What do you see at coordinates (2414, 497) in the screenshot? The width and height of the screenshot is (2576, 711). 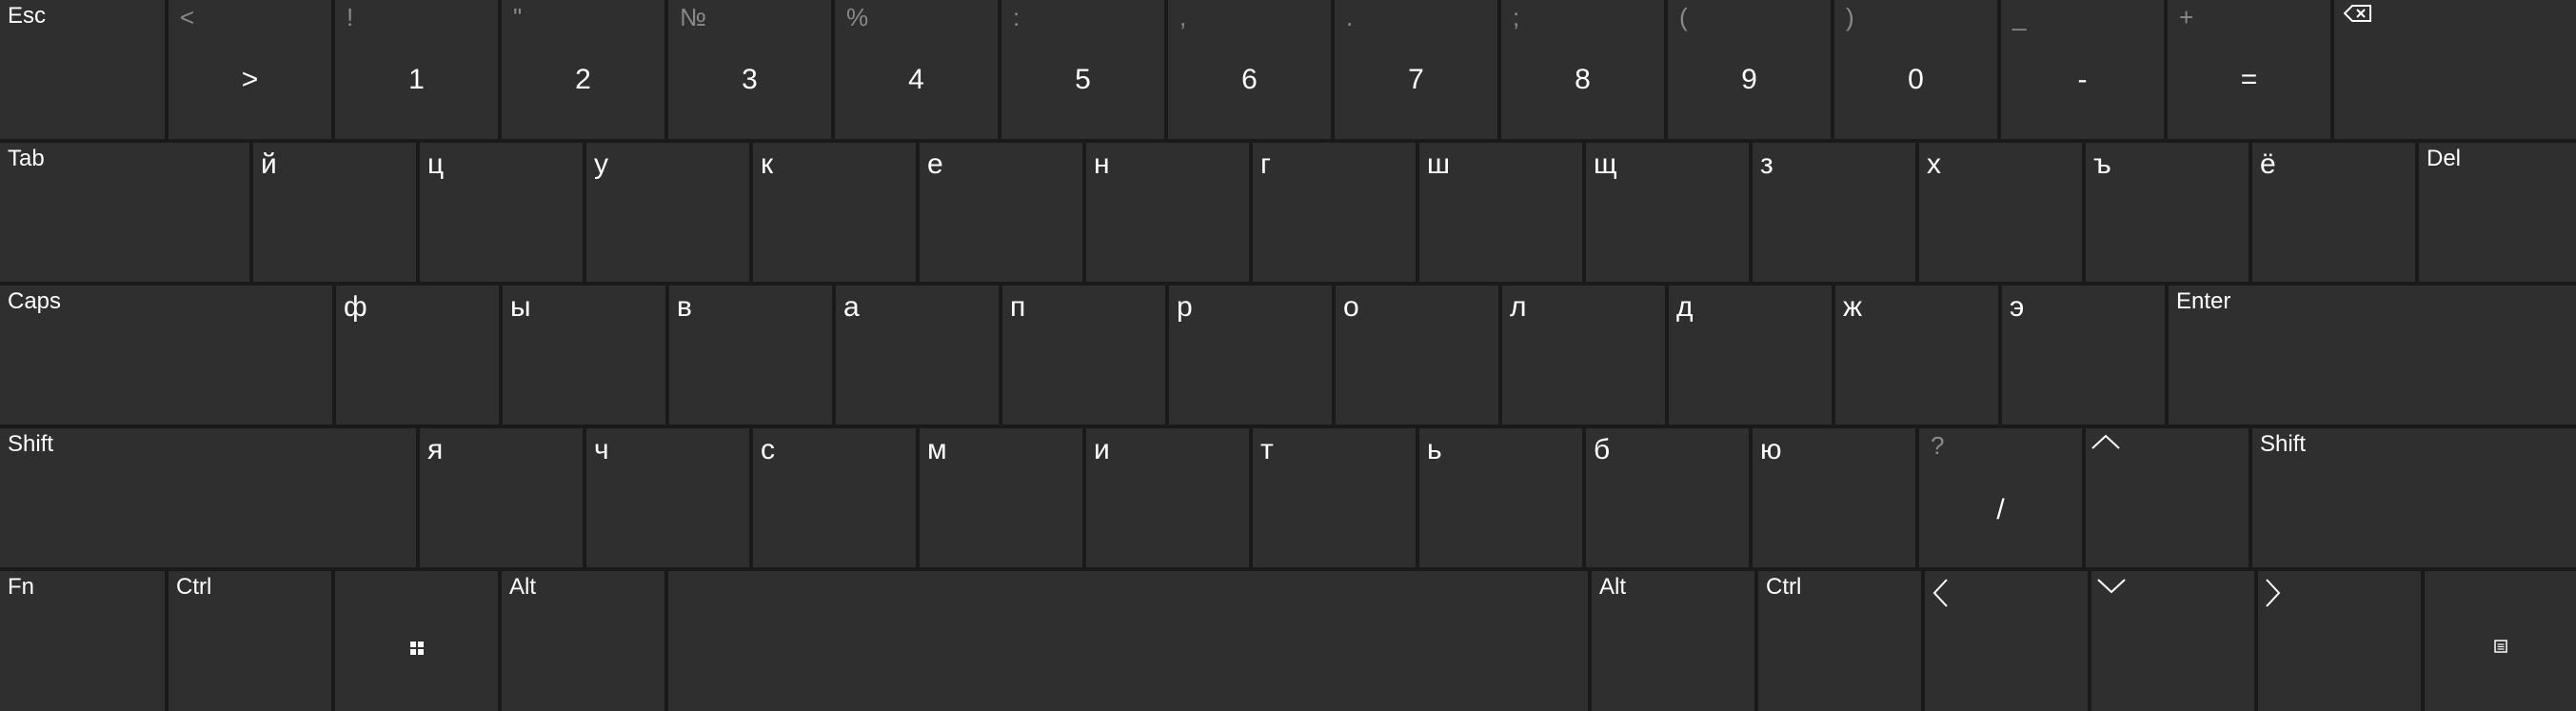 I see `key-shift-right: Shift` at bounding box center [2414, 497].